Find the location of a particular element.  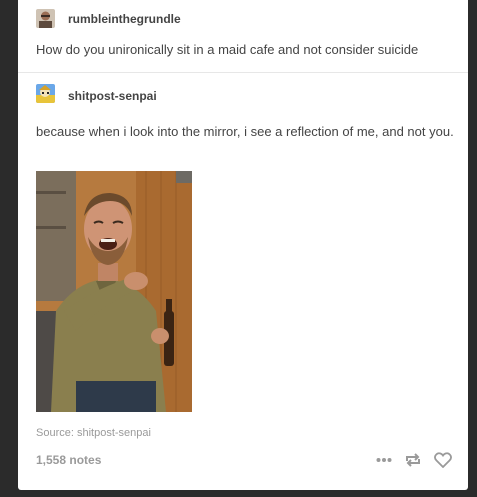

more-button is located at coordinates (384, 460).